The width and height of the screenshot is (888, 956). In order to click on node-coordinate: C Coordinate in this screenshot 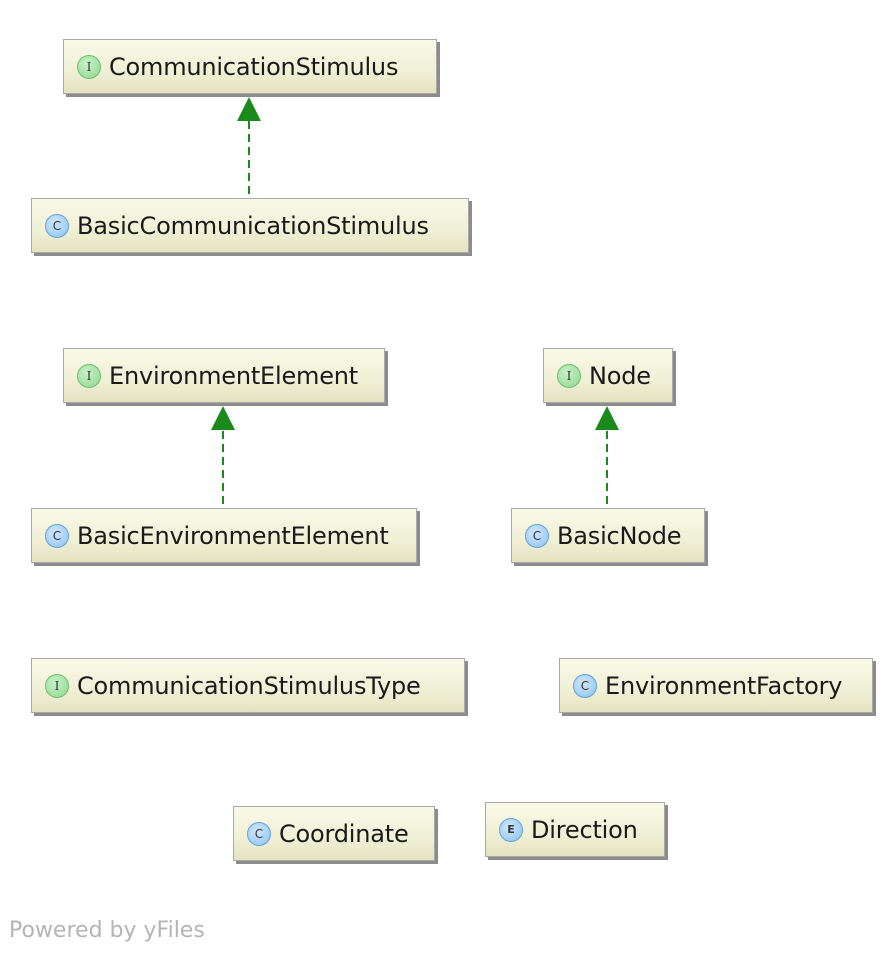, I will do `click(334, 833)`.